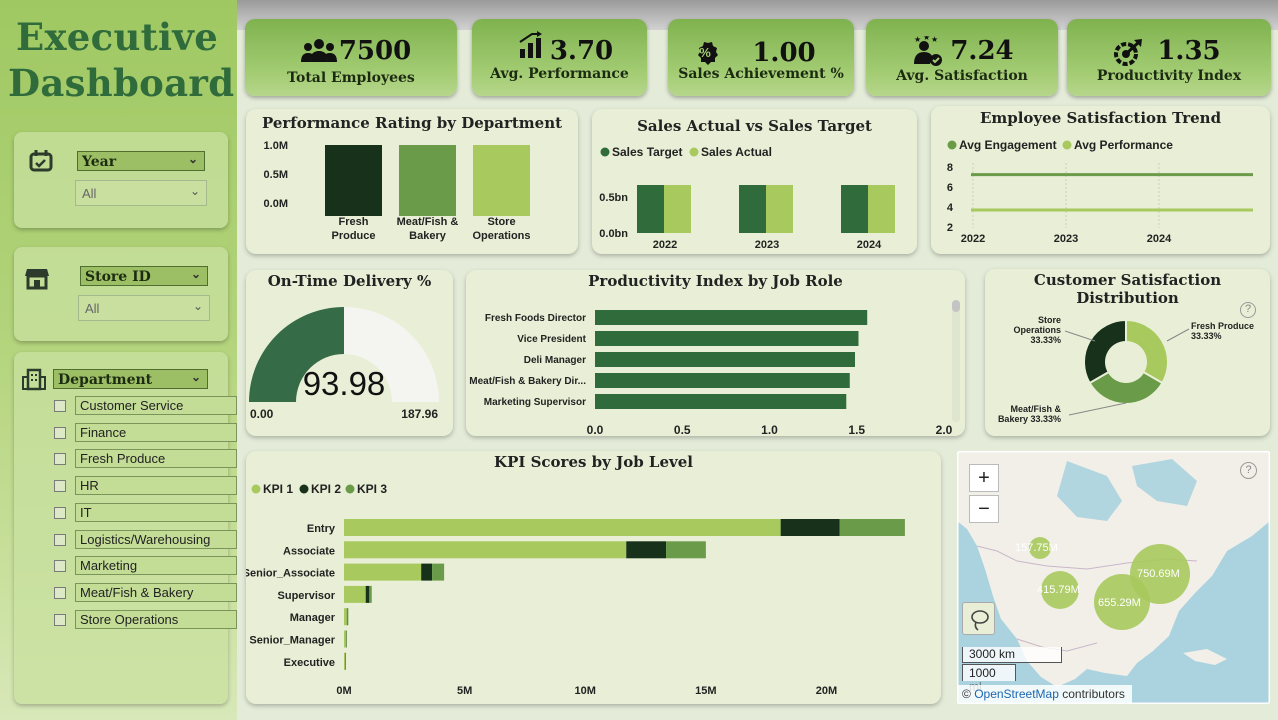  What do you see at coordinates (1029, 419) in the screenshot?
I see `slice-label: Bakery 33.33%` at bounding box center [1029, 419].